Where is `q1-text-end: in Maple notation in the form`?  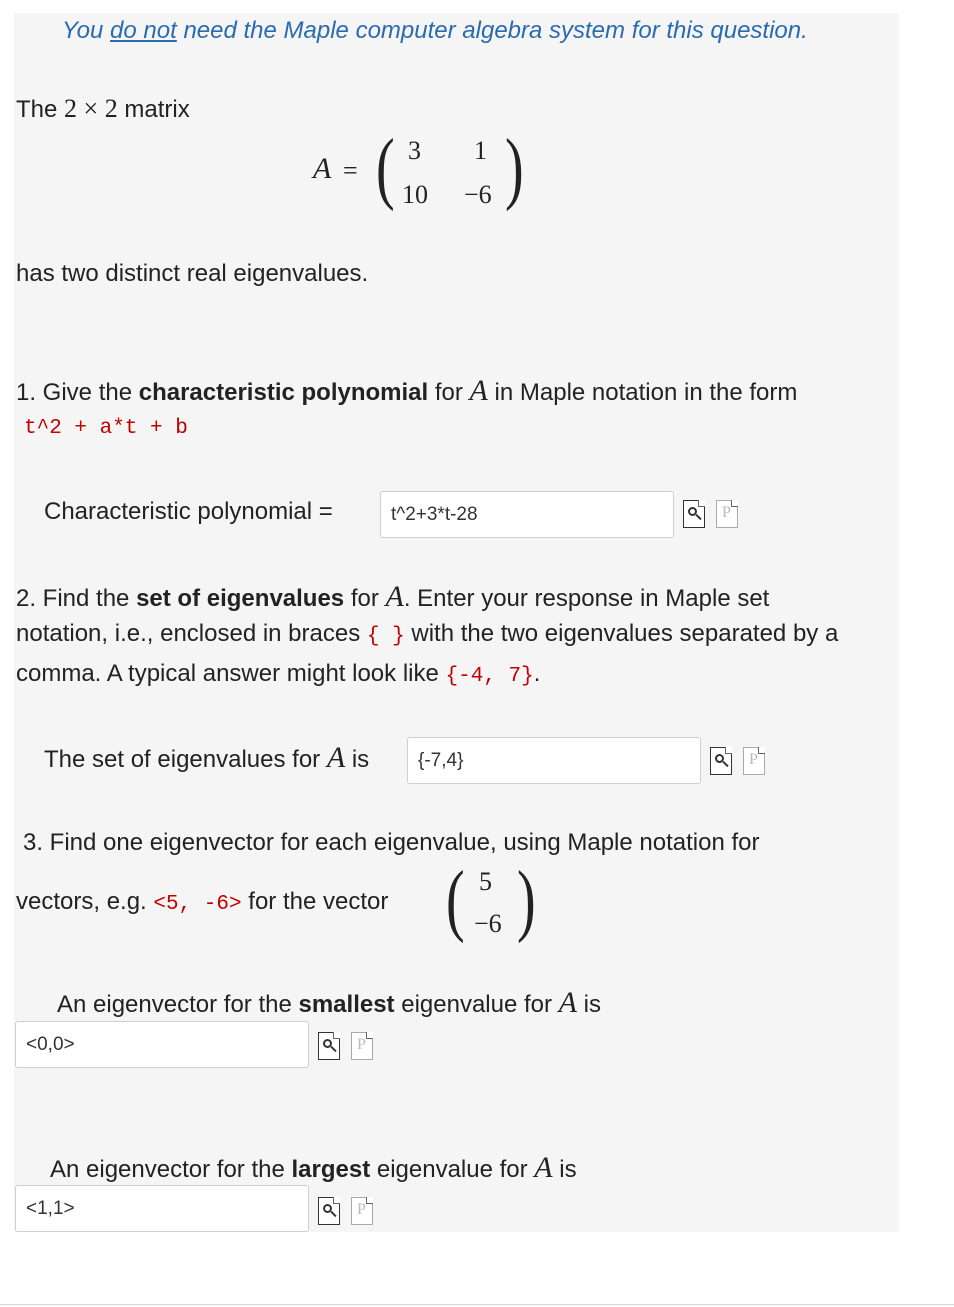
q1-text-end: in Maple notation in the form is located at coordinates (642, 392).